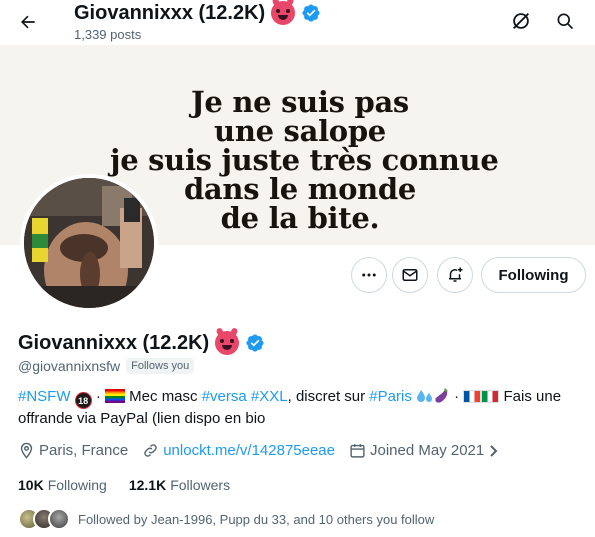  I want to click on following-stat: 10K Following, so click(62, 485).